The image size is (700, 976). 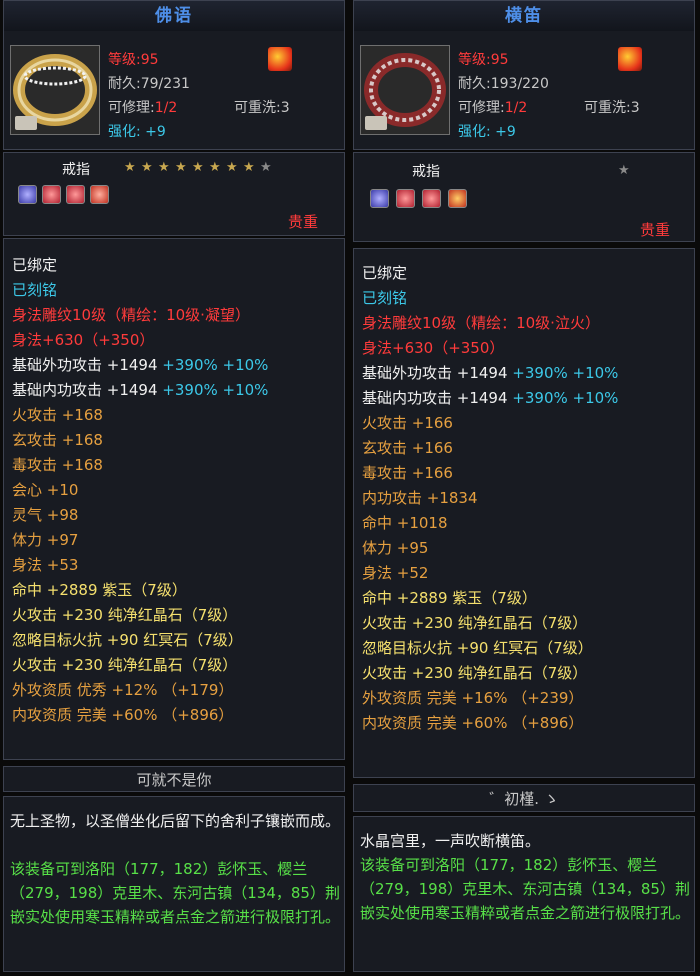 I want to click on stat-line: 身法 +53, so click(x=45, y=565).